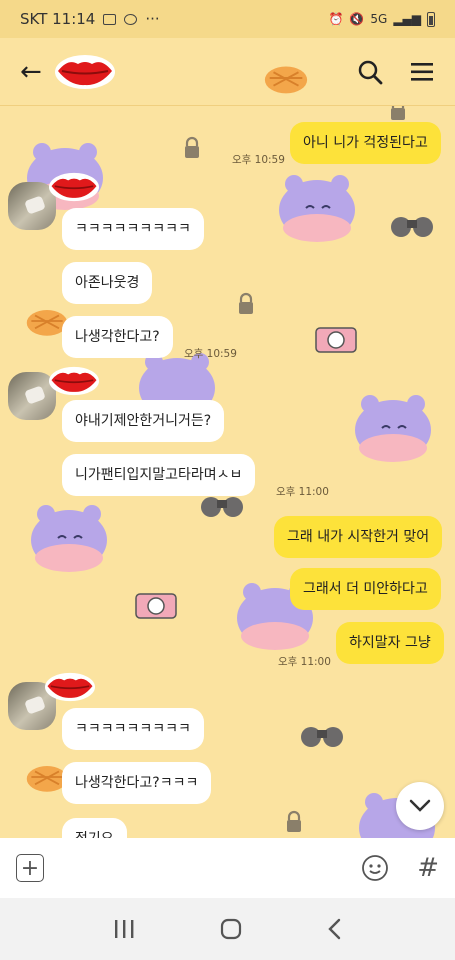  Describe the element at coordinates (365, 589) in the screenshot. I see `message-bubble-sent: 그래서 더 미안하다고` at that location.